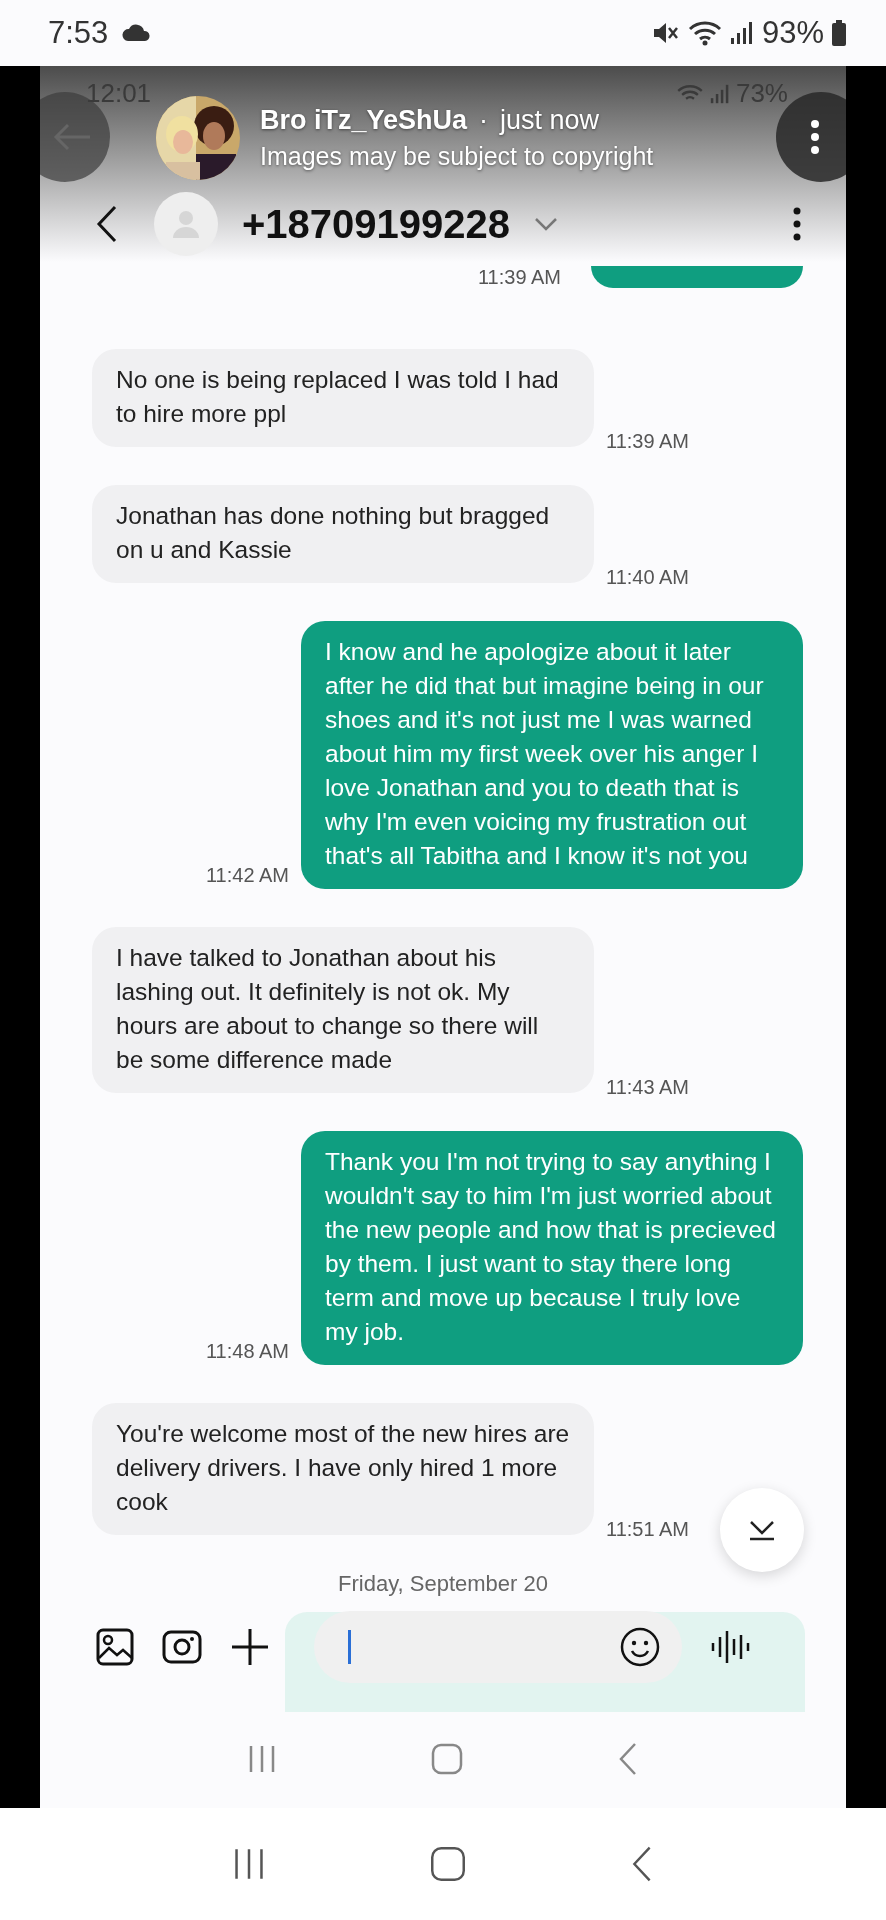  Describe the element at coordinates (343, 398) in the screenshot. I see `received-message: No one is being replaced I was told I had to hire more ppl` at that location.